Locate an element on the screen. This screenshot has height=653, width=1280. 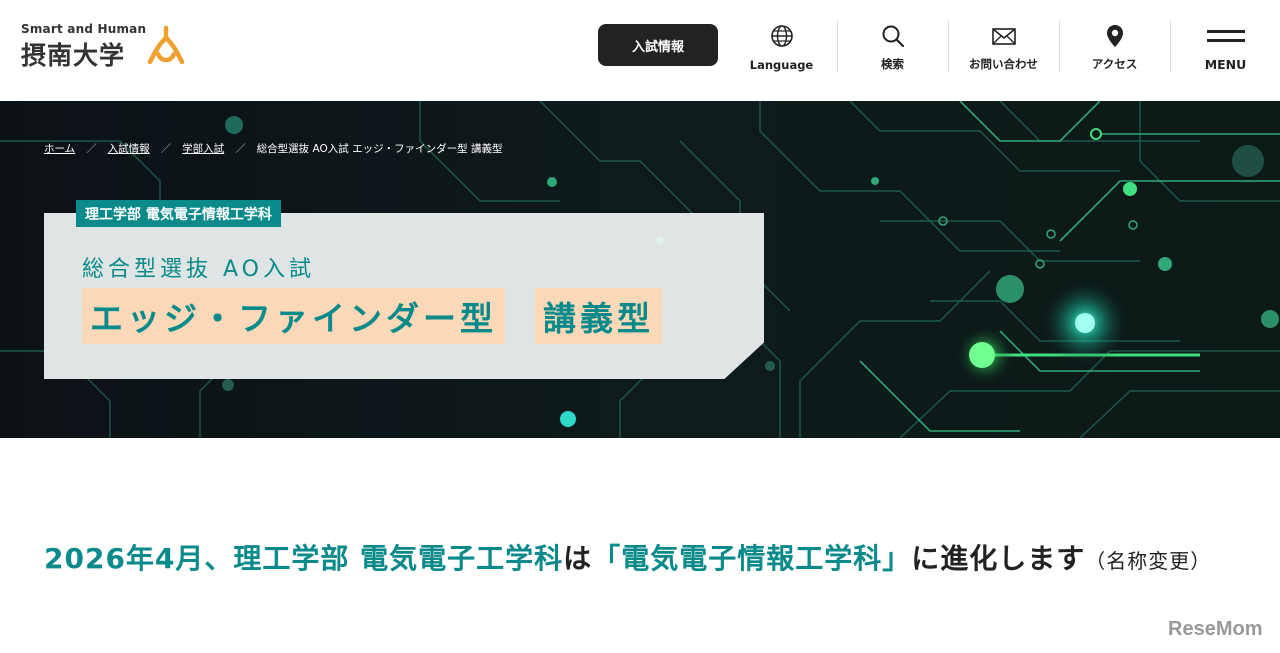
breadcrumb-undergrad-link: 学部入試 is located at coordinates (203, 148).